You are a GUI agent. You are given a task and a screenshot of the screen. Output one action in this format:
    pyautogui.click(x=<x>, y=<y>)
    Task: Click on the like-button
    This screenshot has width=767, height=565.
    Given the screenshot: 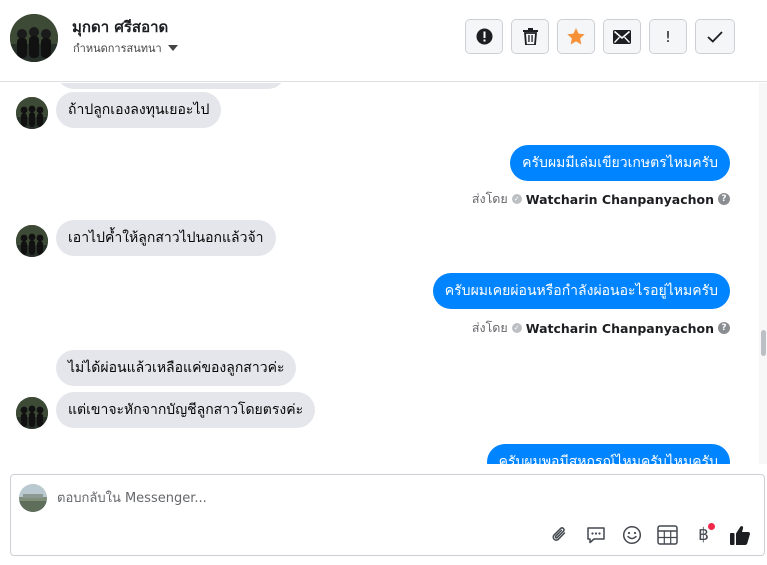 What is the action you would take?
    pyautogui.click(x=739, y=535)
    